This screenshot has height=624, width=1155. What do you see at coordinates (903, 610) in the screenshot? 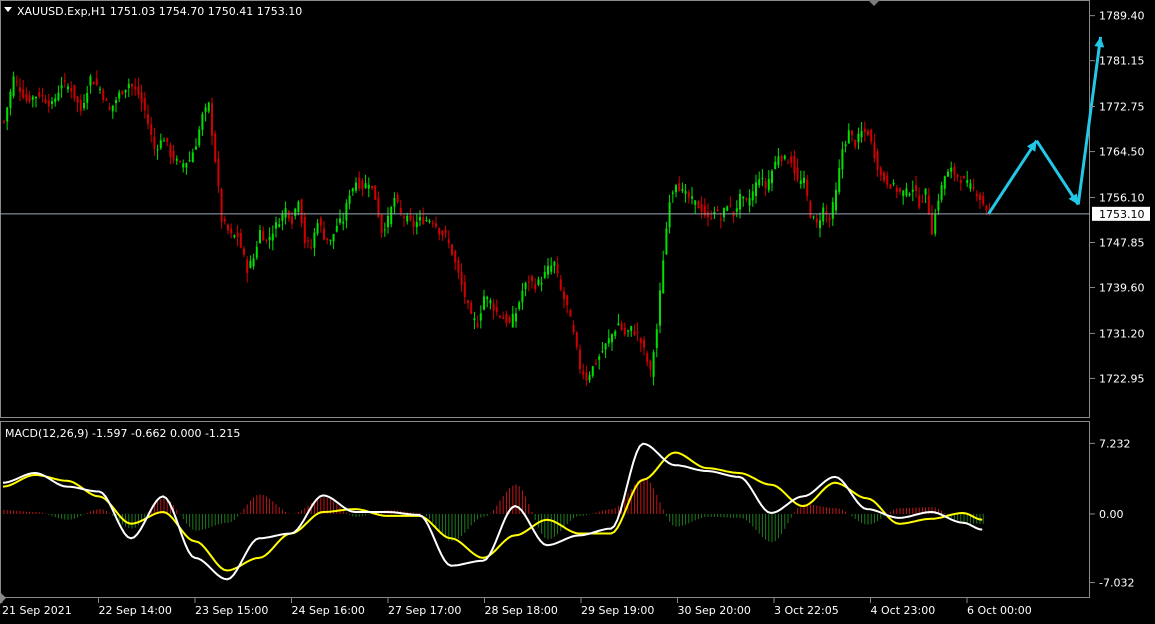
I see `time-tick-label: 4 Oct 23:00` at bounding box center [903, 610].